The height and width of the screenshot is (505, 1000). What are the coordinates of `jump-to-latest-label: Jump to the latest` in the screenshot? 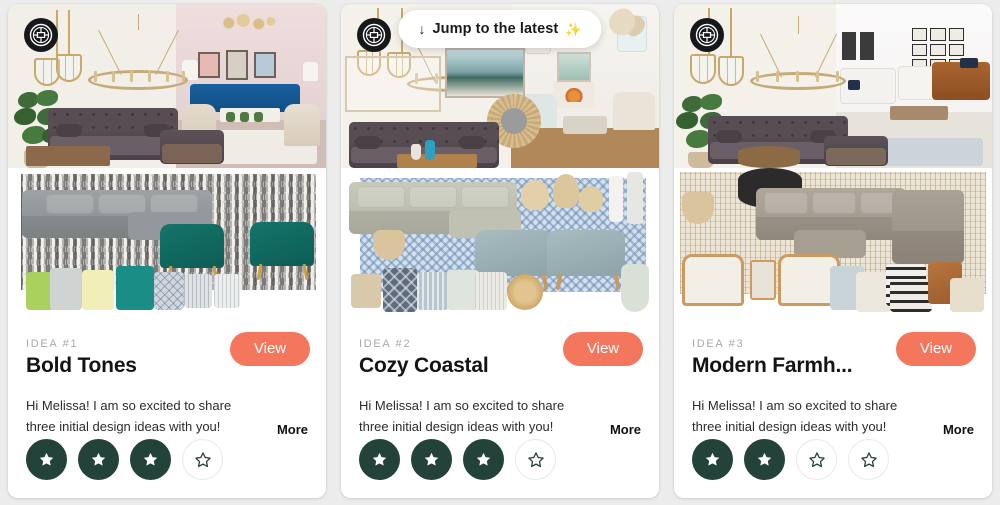 It's located at (495, 29).